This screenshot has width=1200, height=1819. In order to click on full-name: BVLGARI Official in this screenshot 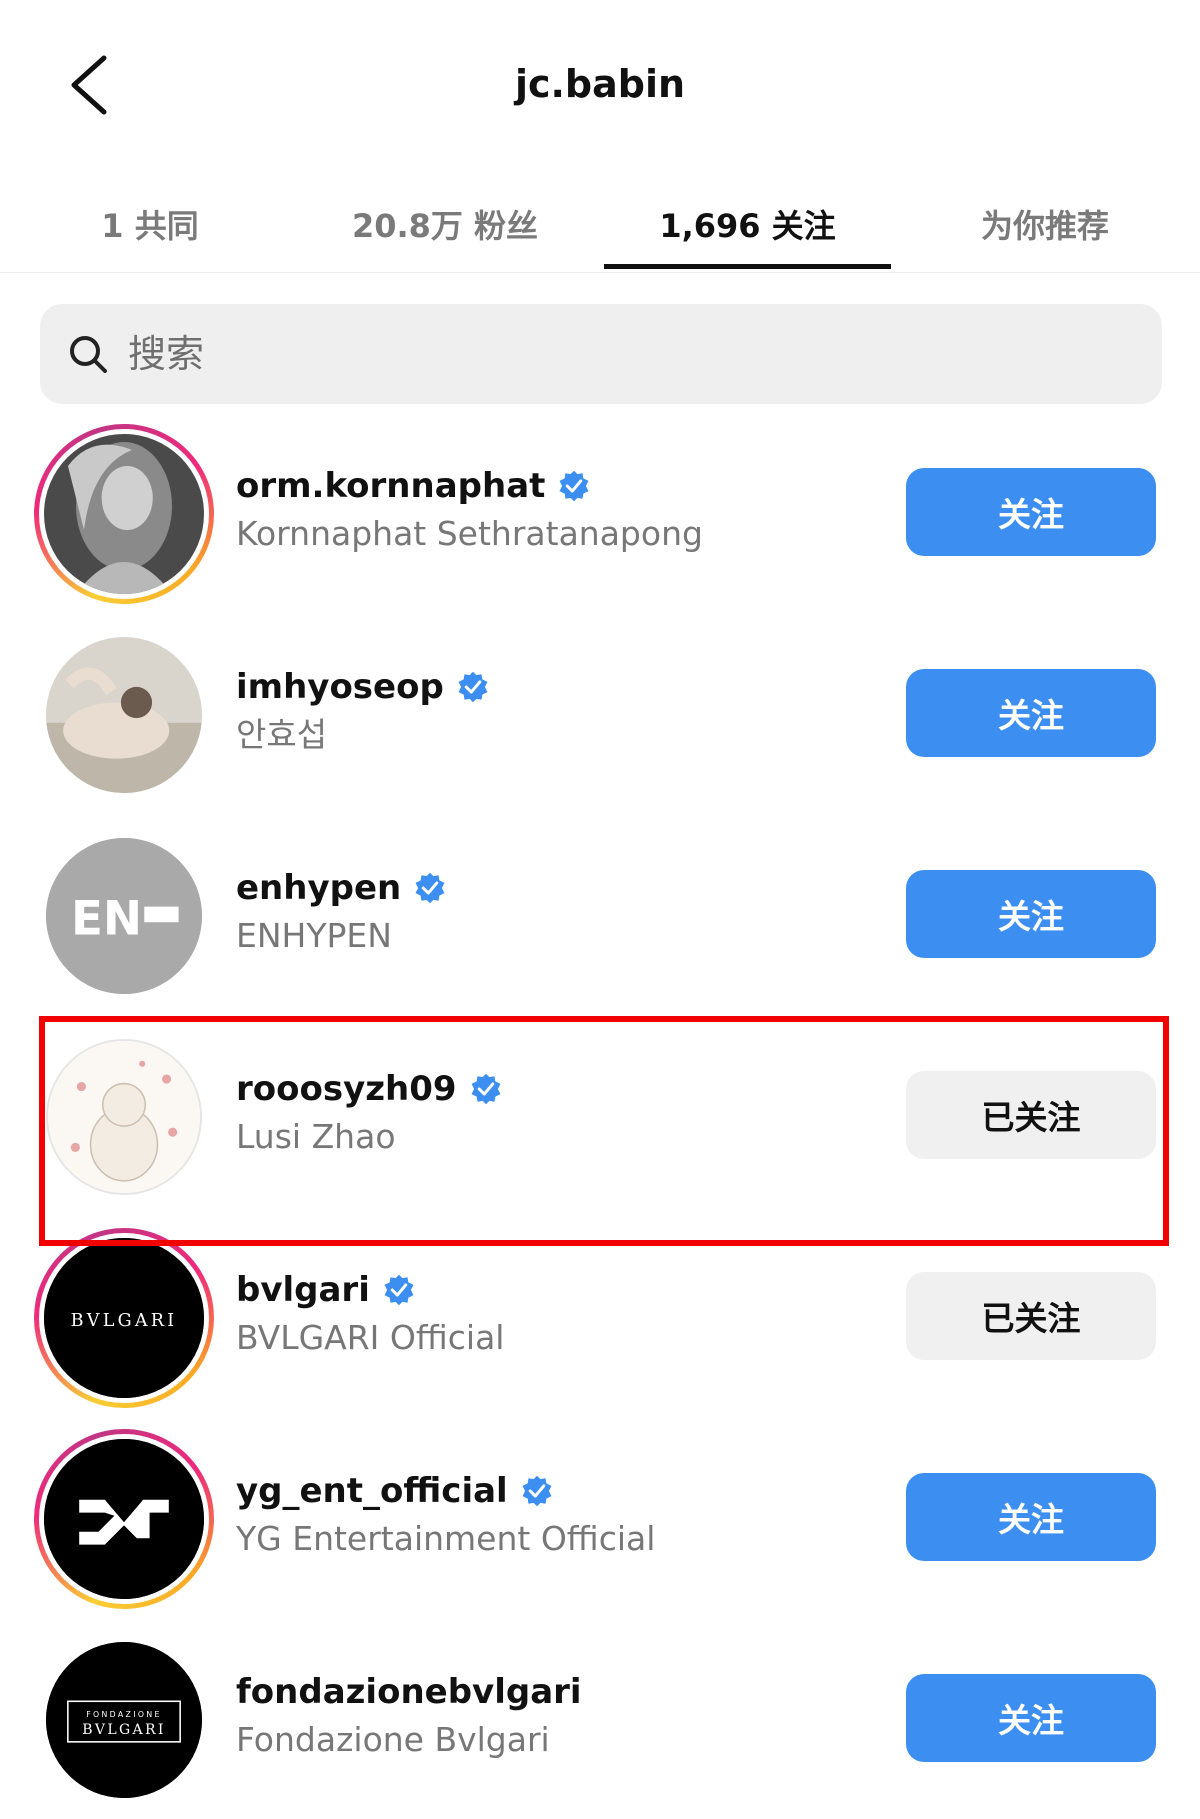, I will do `click(370, 1337)`.